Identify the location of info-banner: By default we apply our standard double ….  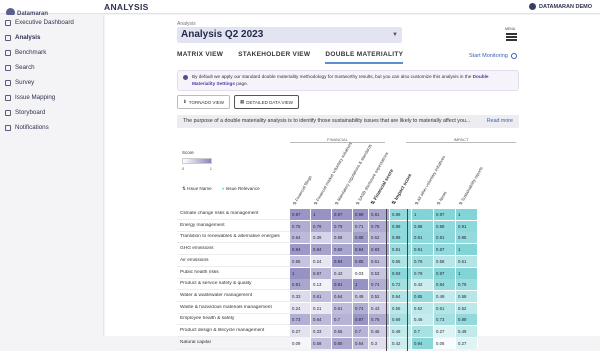
(348, 80).